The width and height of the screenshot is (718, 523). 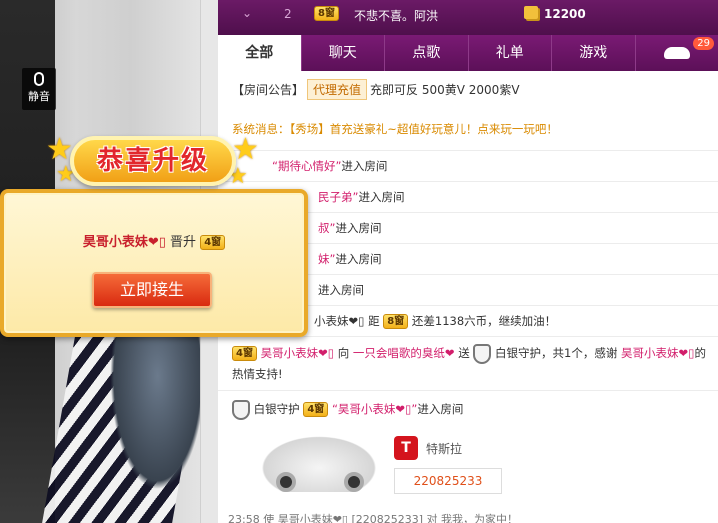 What do you see at coordinates (703, 43) in the screenshot?
I see `car-count-badge: 29` at bounding box center [703, 43].